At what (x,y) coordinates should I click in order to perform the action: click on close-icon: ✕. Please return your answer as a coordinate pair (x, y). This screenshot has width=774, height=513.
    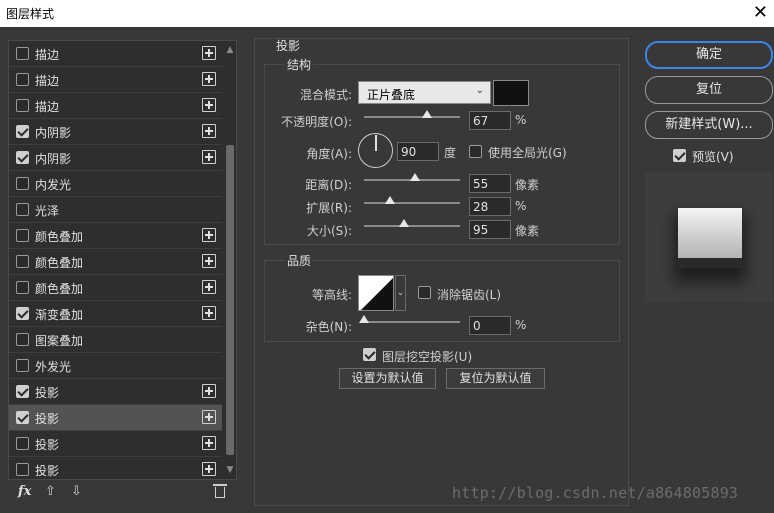
    Looking at the image, I should click on (760, 12).